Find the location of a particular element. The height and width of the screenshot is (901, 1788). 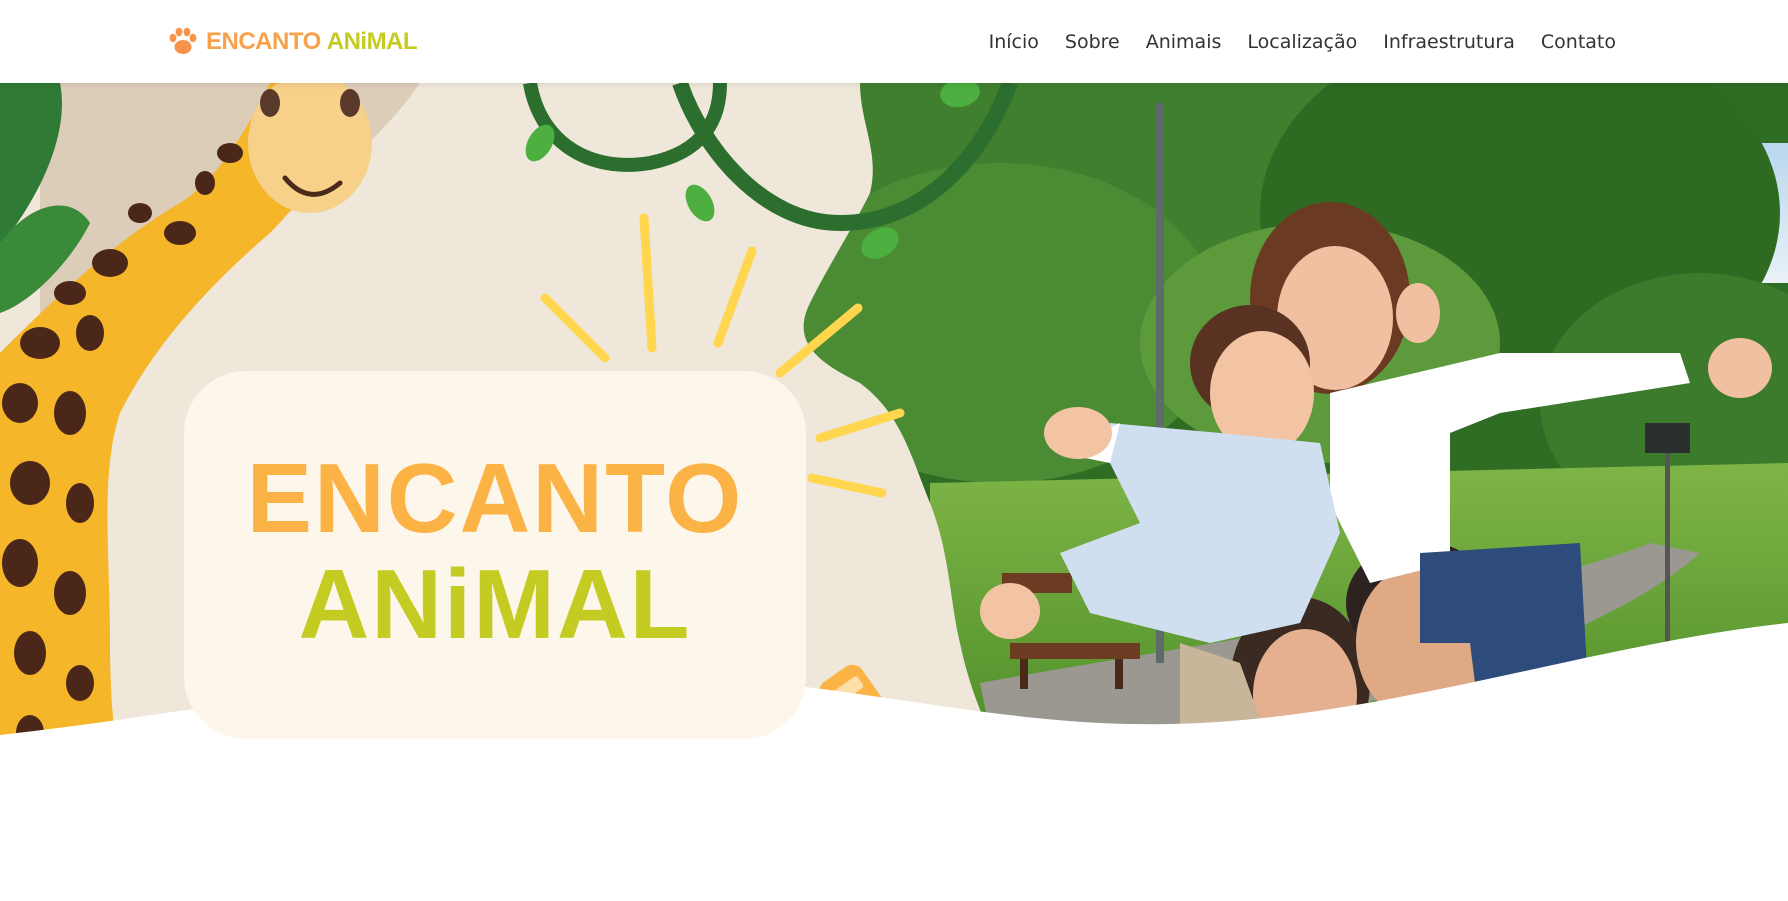

site-logo: ENCANTO ANiMAL is located at coordinates (292, 42).